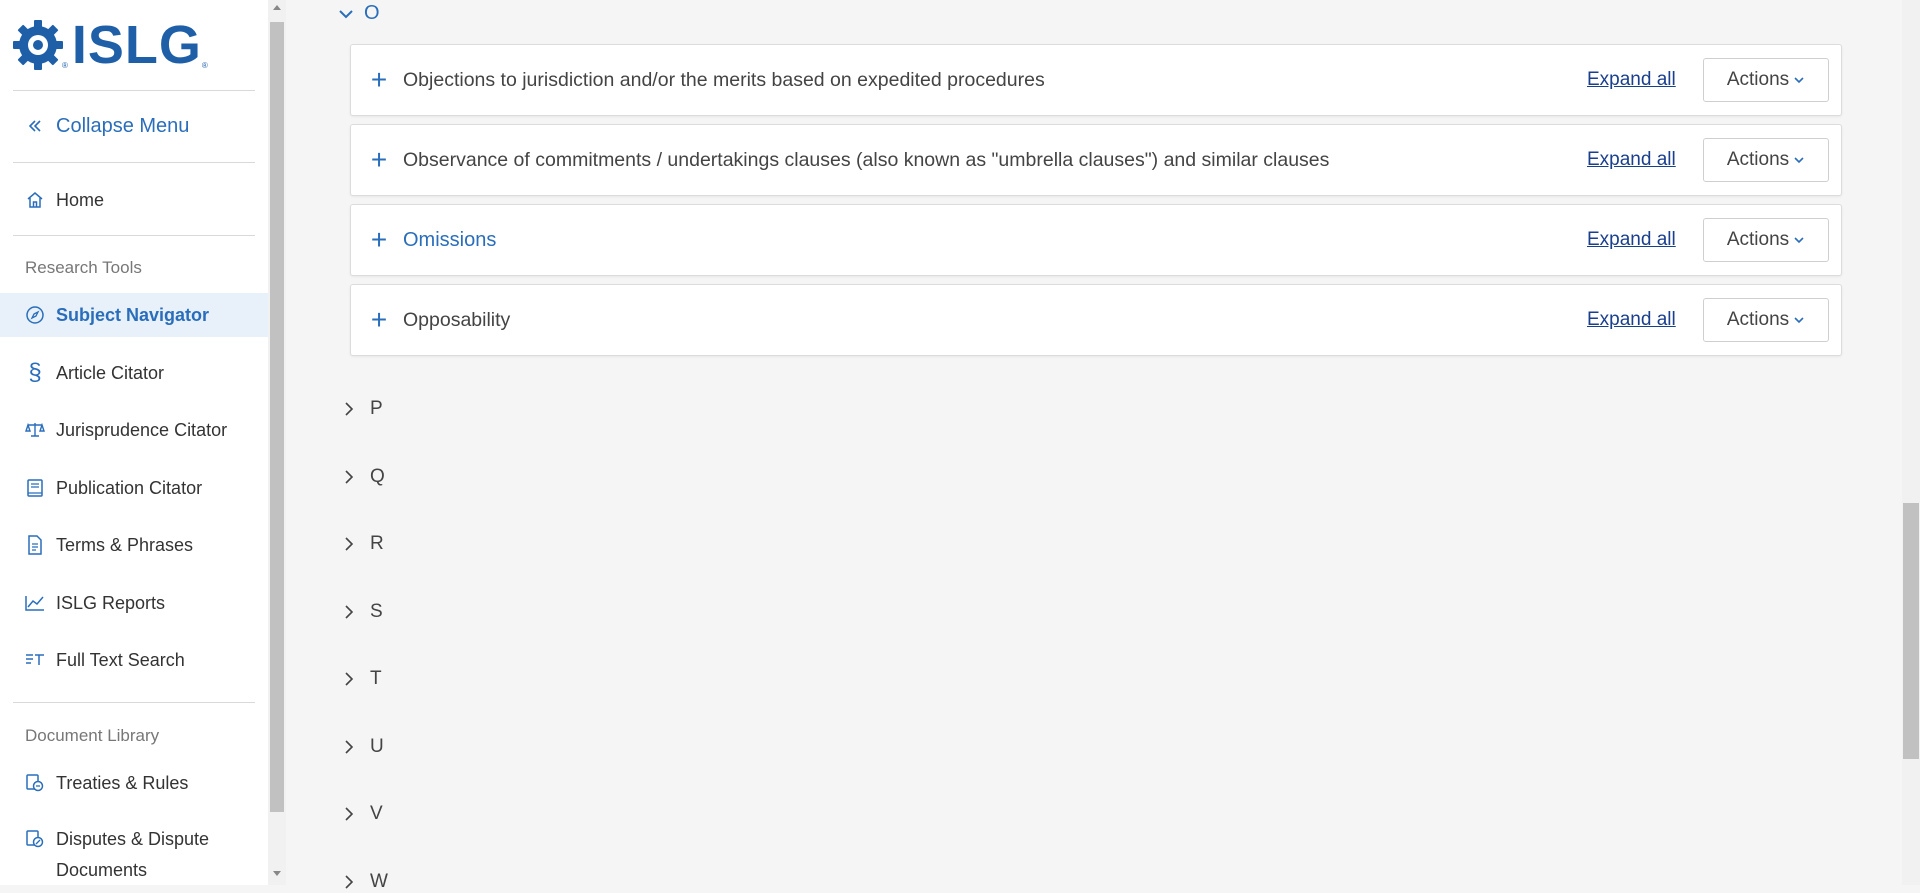 Image resolution: width=1920 pixels, height=893 pixels. Describe the element at coordinates (122, 782) in the screenshot. I see `sidebar-item-label: Treaties & Rules` at that location.